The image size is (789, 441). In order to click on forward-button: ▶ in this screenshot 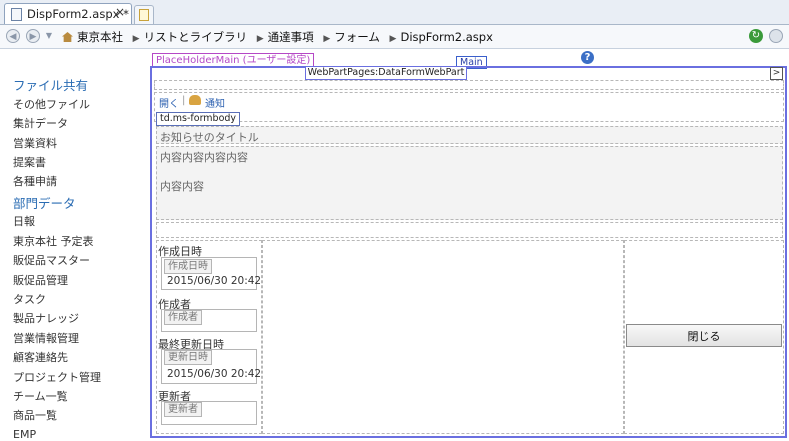, I will do `click(33, 36)`.